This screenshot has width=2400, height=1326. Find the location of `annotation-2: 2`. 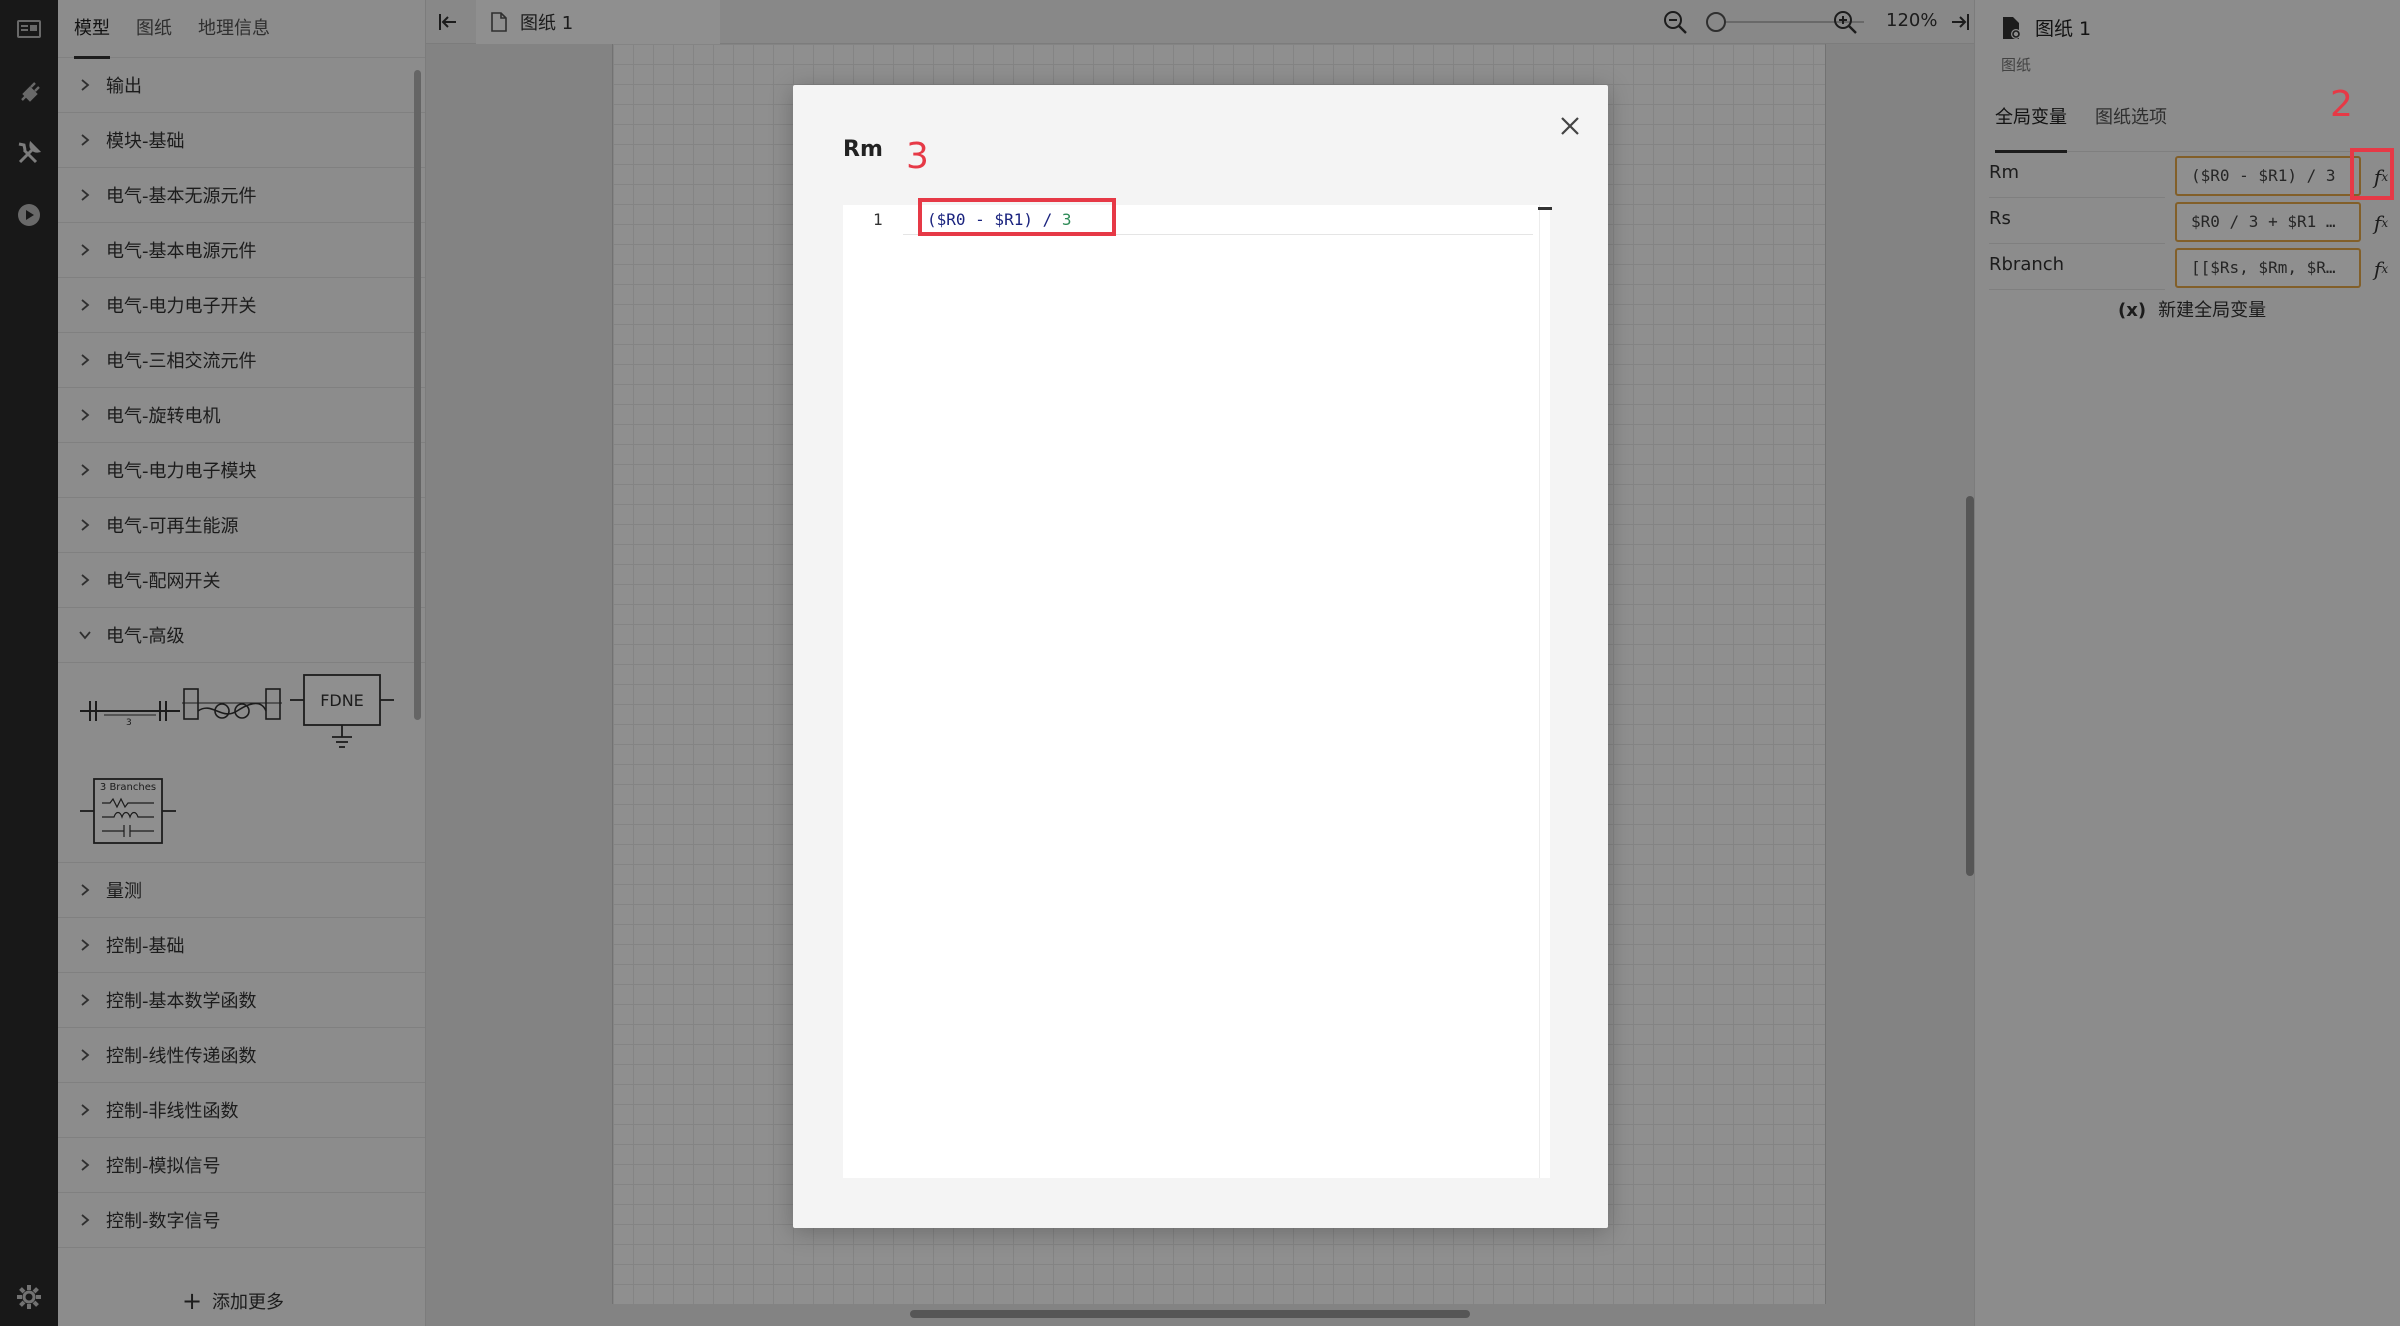

annotation-2: 2 is located at coordinates (2341, 104).